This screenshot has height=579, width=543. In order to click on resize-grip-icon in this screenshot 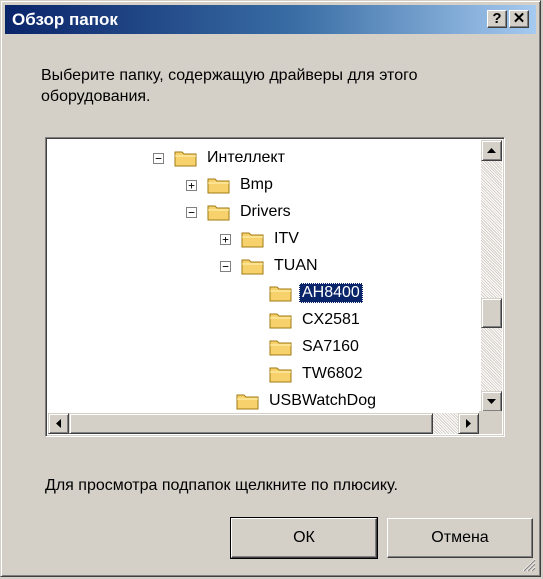, I will do `click(528, 564)`.